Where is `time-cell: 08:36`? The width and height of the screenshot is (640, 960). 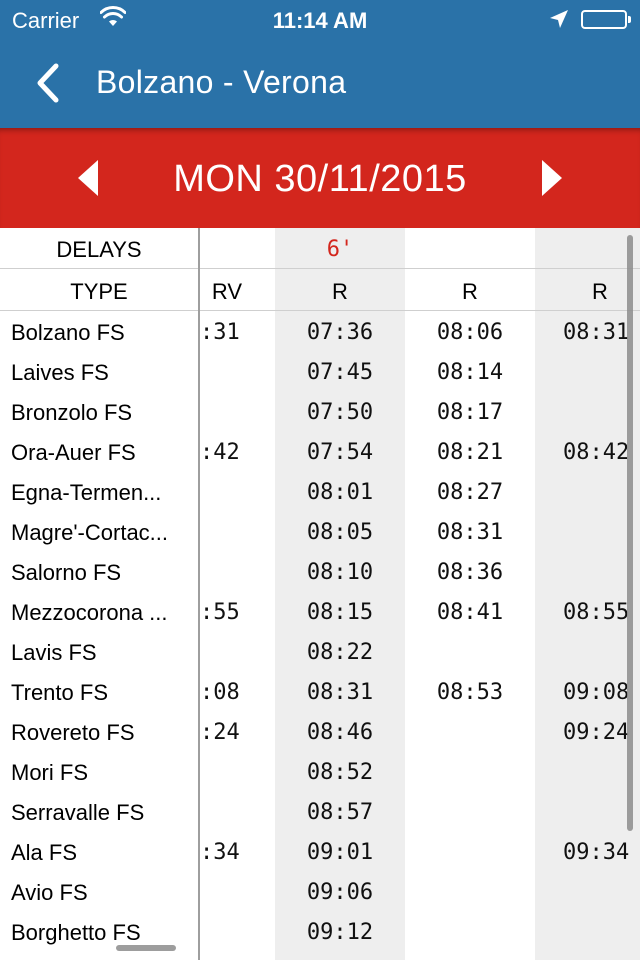
time-cell: 08:36 is located at coordinates (470, 572).